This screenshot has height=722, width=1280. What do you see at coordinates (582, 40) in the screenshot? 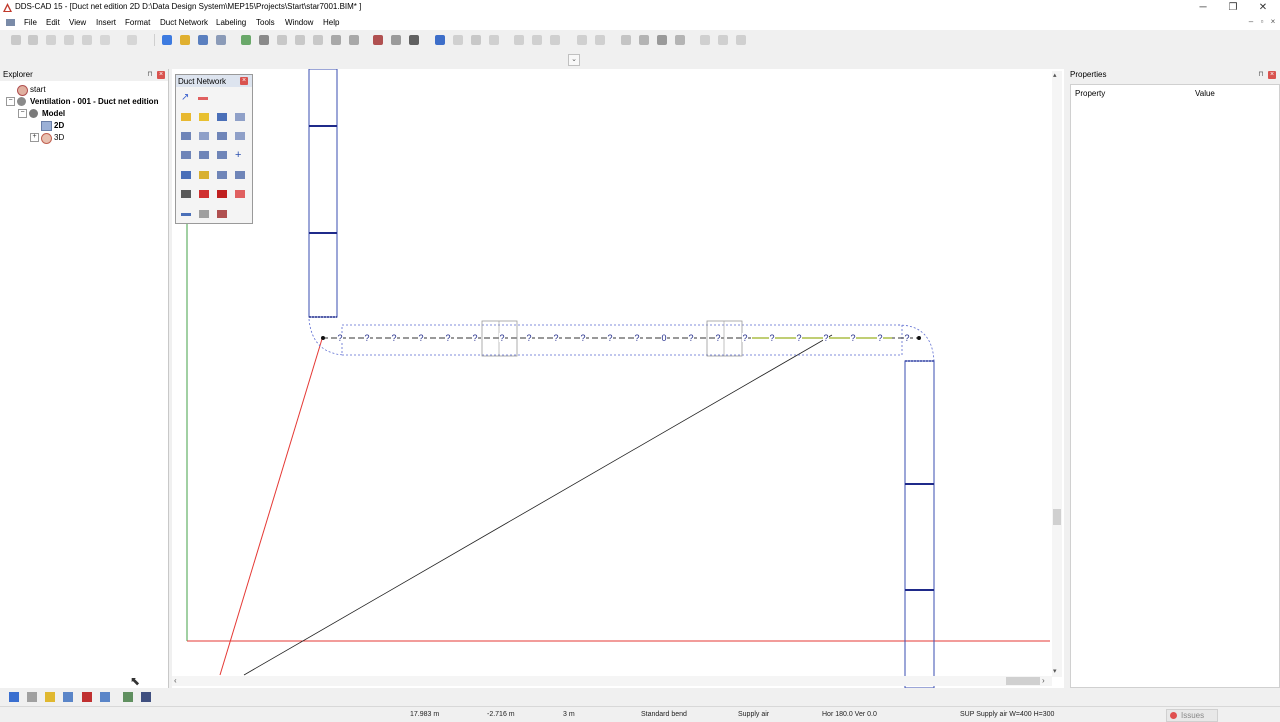
I see `flow-icon` at bounding box center [582, 40].